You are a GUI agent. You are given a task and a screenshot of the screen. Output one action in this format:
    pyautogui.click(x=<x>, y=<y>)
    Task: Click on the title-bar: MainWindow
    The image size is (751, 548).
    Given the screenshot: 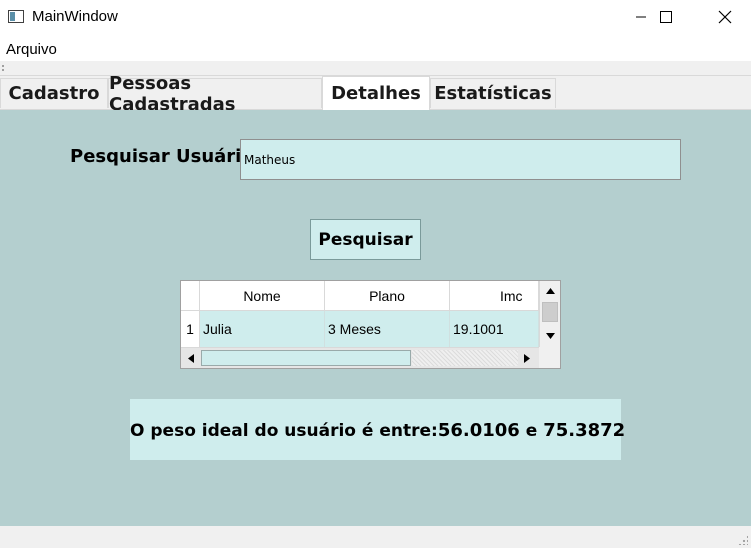 What is the action you would take?
    pyautogui.click(x=375, y=17)
    